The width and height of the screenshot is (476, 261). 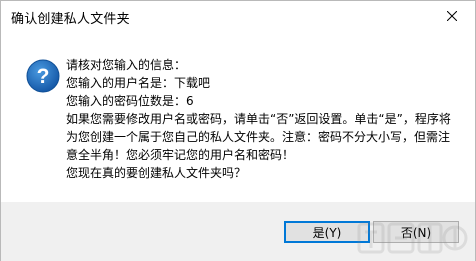 I want to click on message-line-1: 请核对您输入的信息：, so click(x=126, y=65).